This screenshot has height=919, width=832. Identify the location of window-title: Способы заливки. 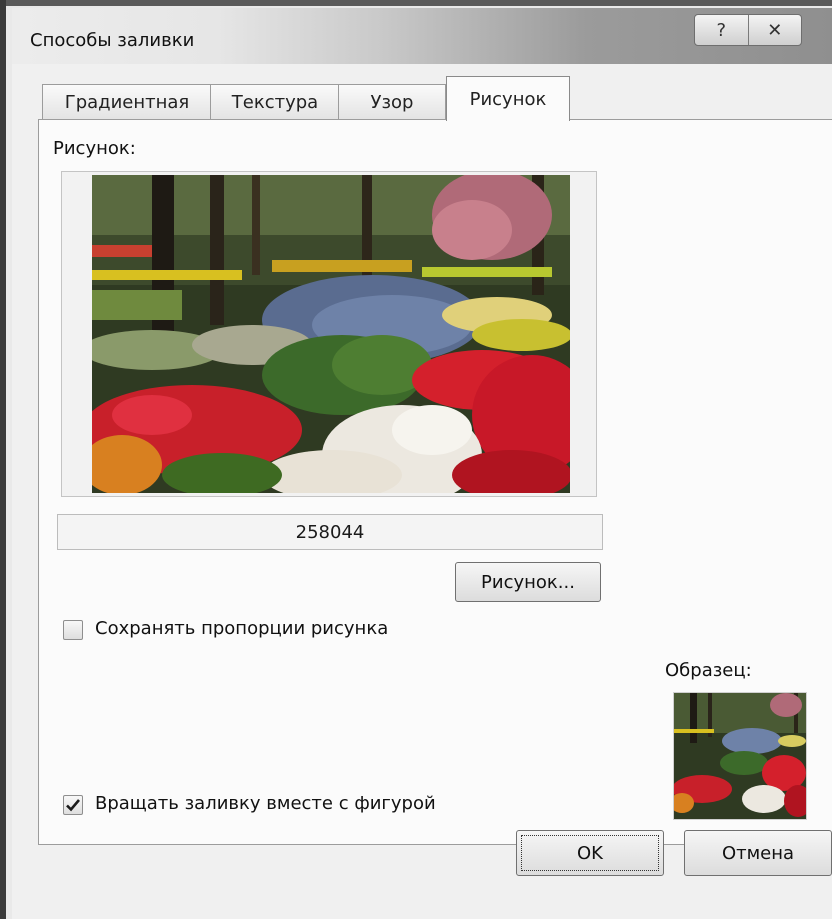
(112, 40).